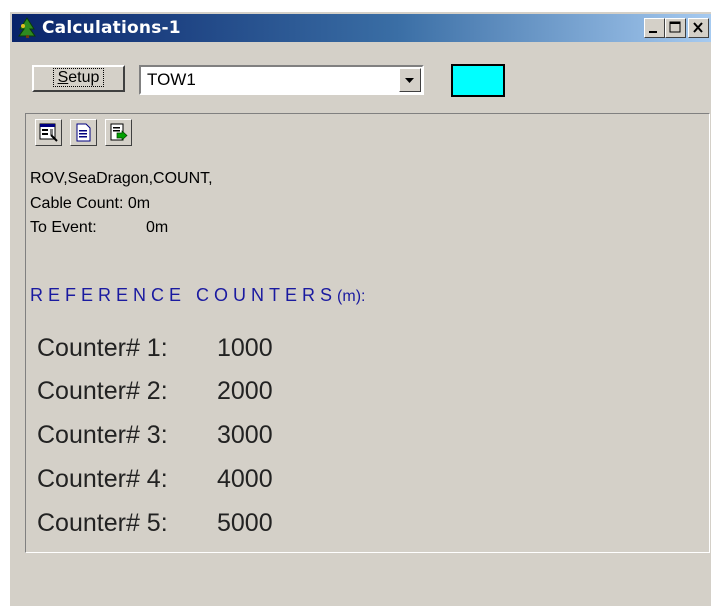 The image size is (711, 606). I want to click on document-tool-button, so click(83, 132).